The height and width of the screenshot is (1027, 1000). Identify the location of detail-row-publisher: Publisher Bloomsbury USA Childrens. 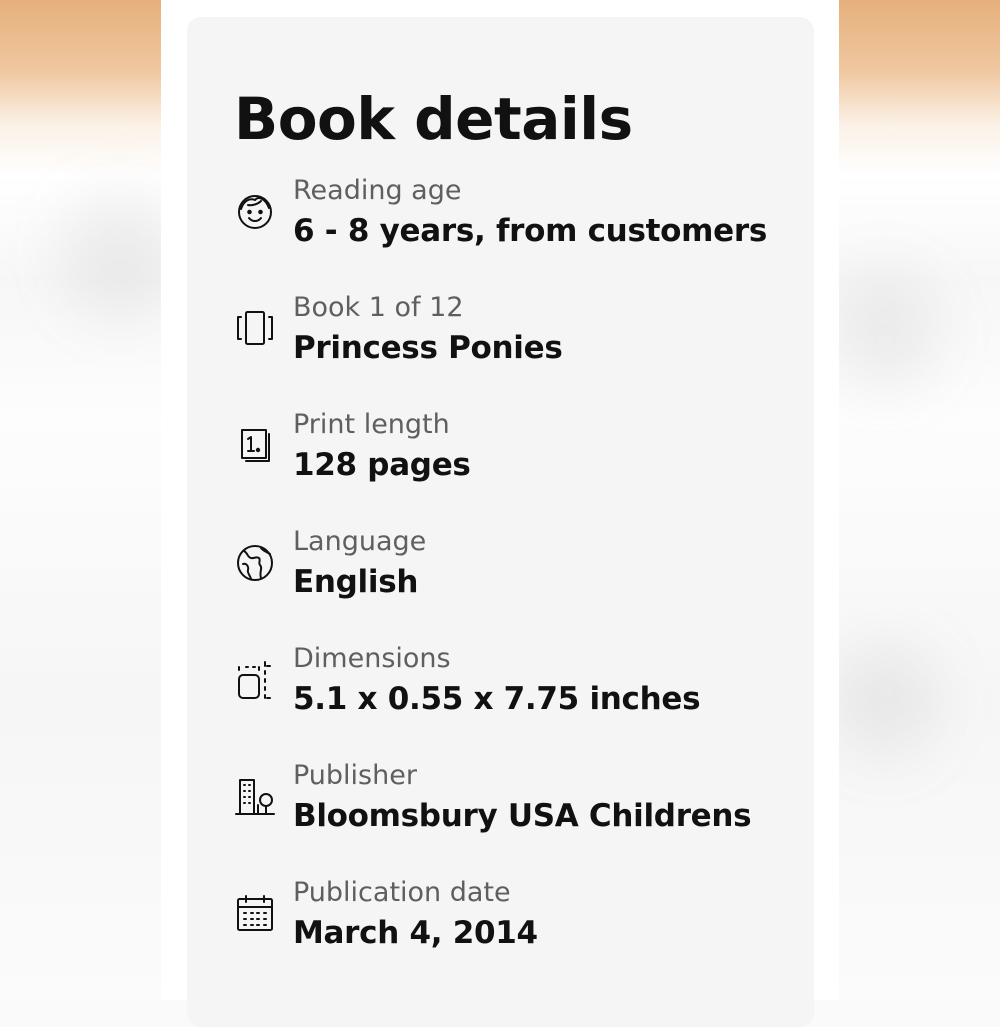
(500, 815).